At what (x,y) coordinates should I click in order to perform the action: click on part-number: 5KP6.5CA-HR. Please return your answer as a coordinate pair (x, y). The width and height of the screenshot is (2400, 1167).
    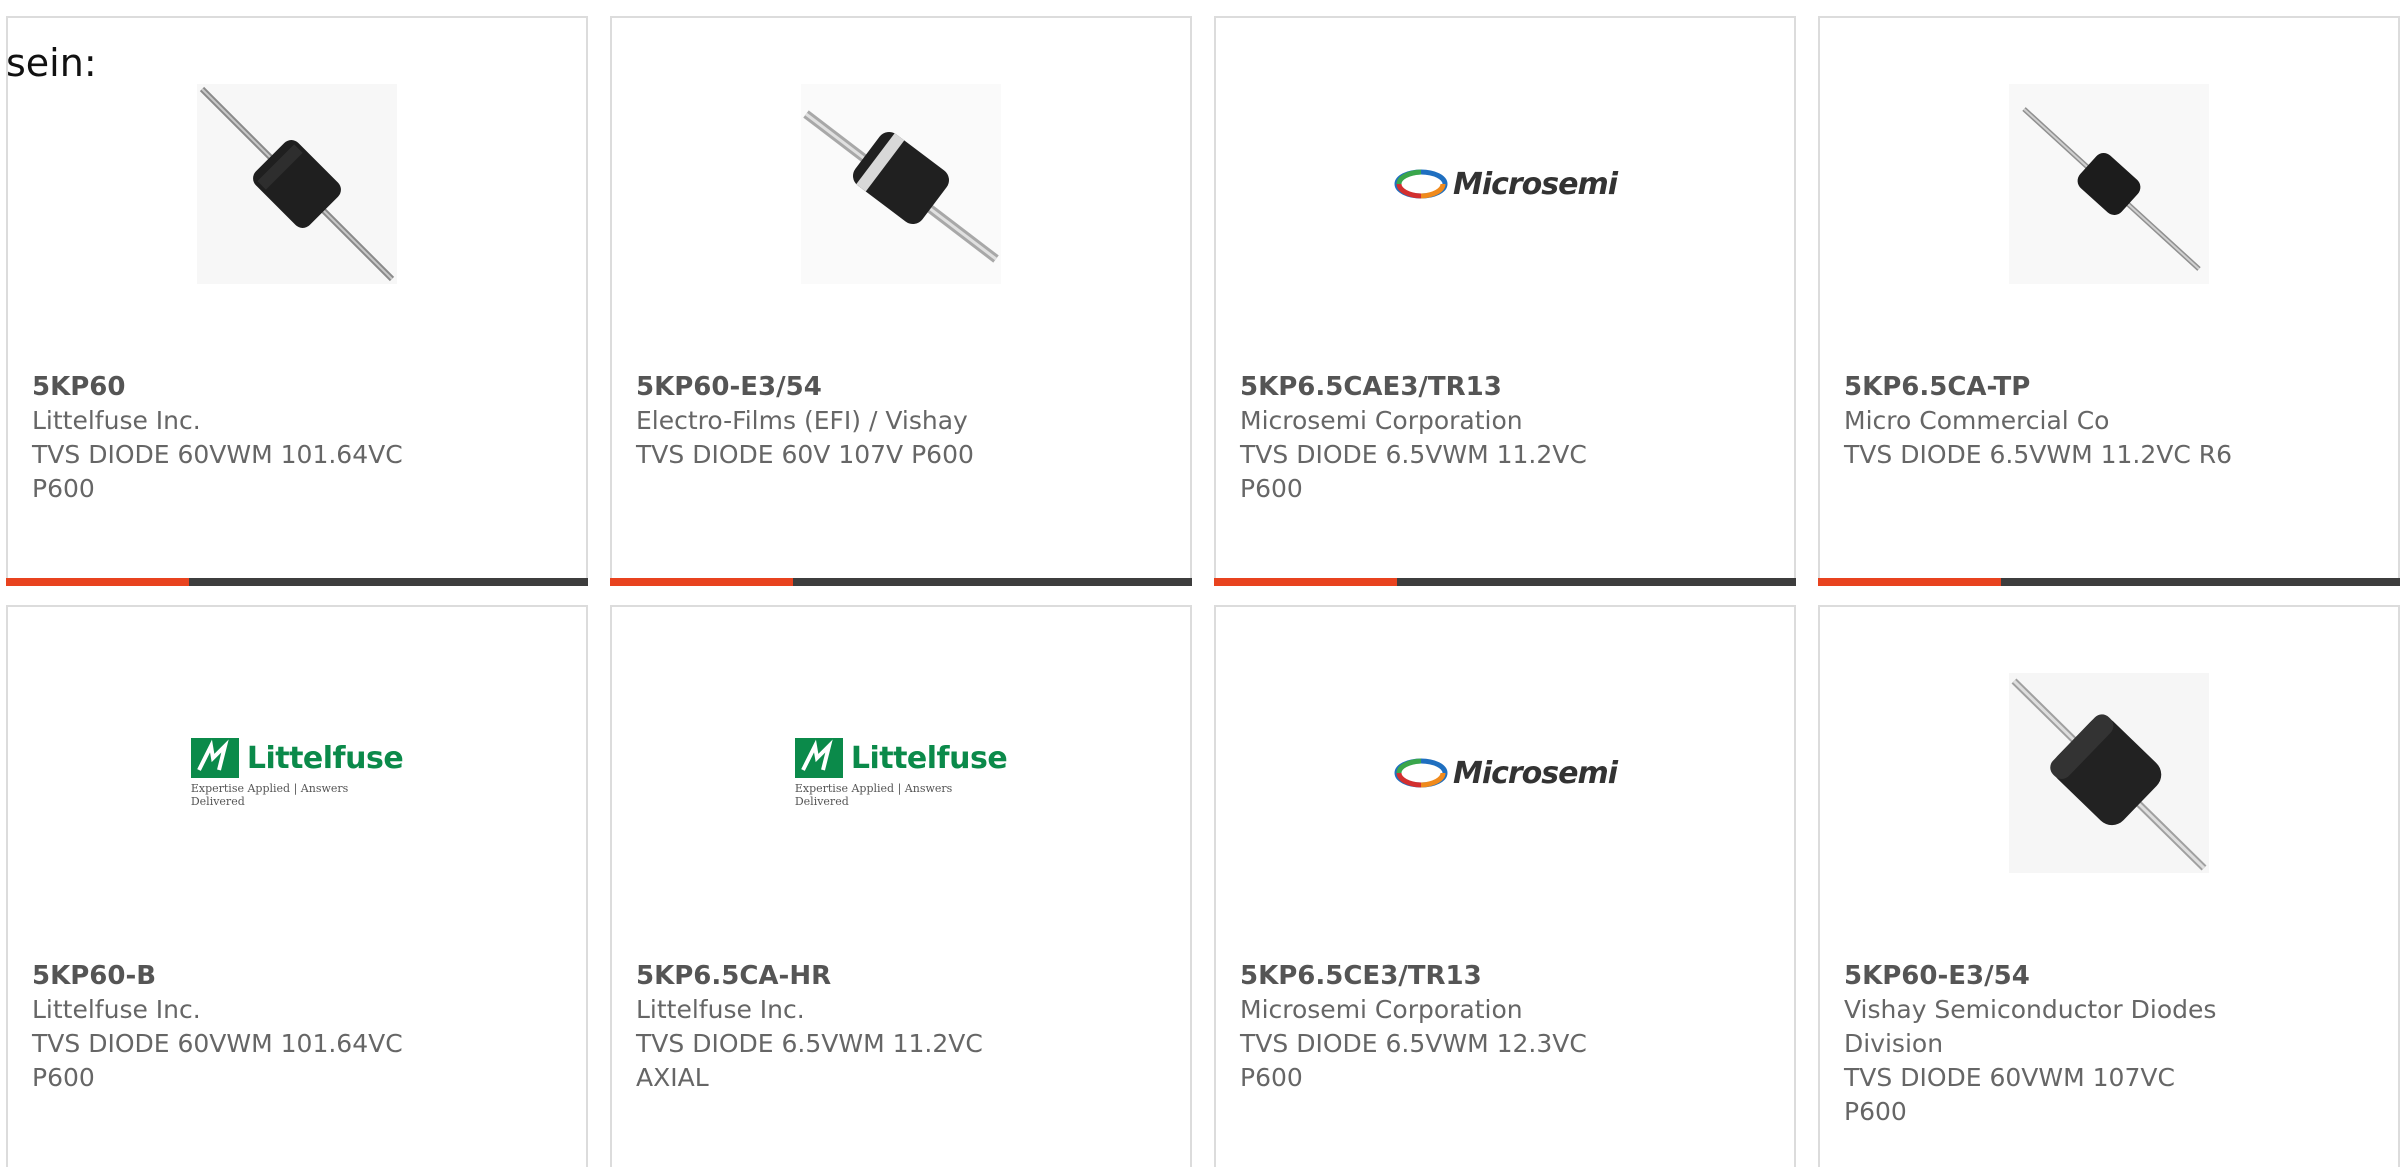
    Looking at the image, I should click on (903, 976).